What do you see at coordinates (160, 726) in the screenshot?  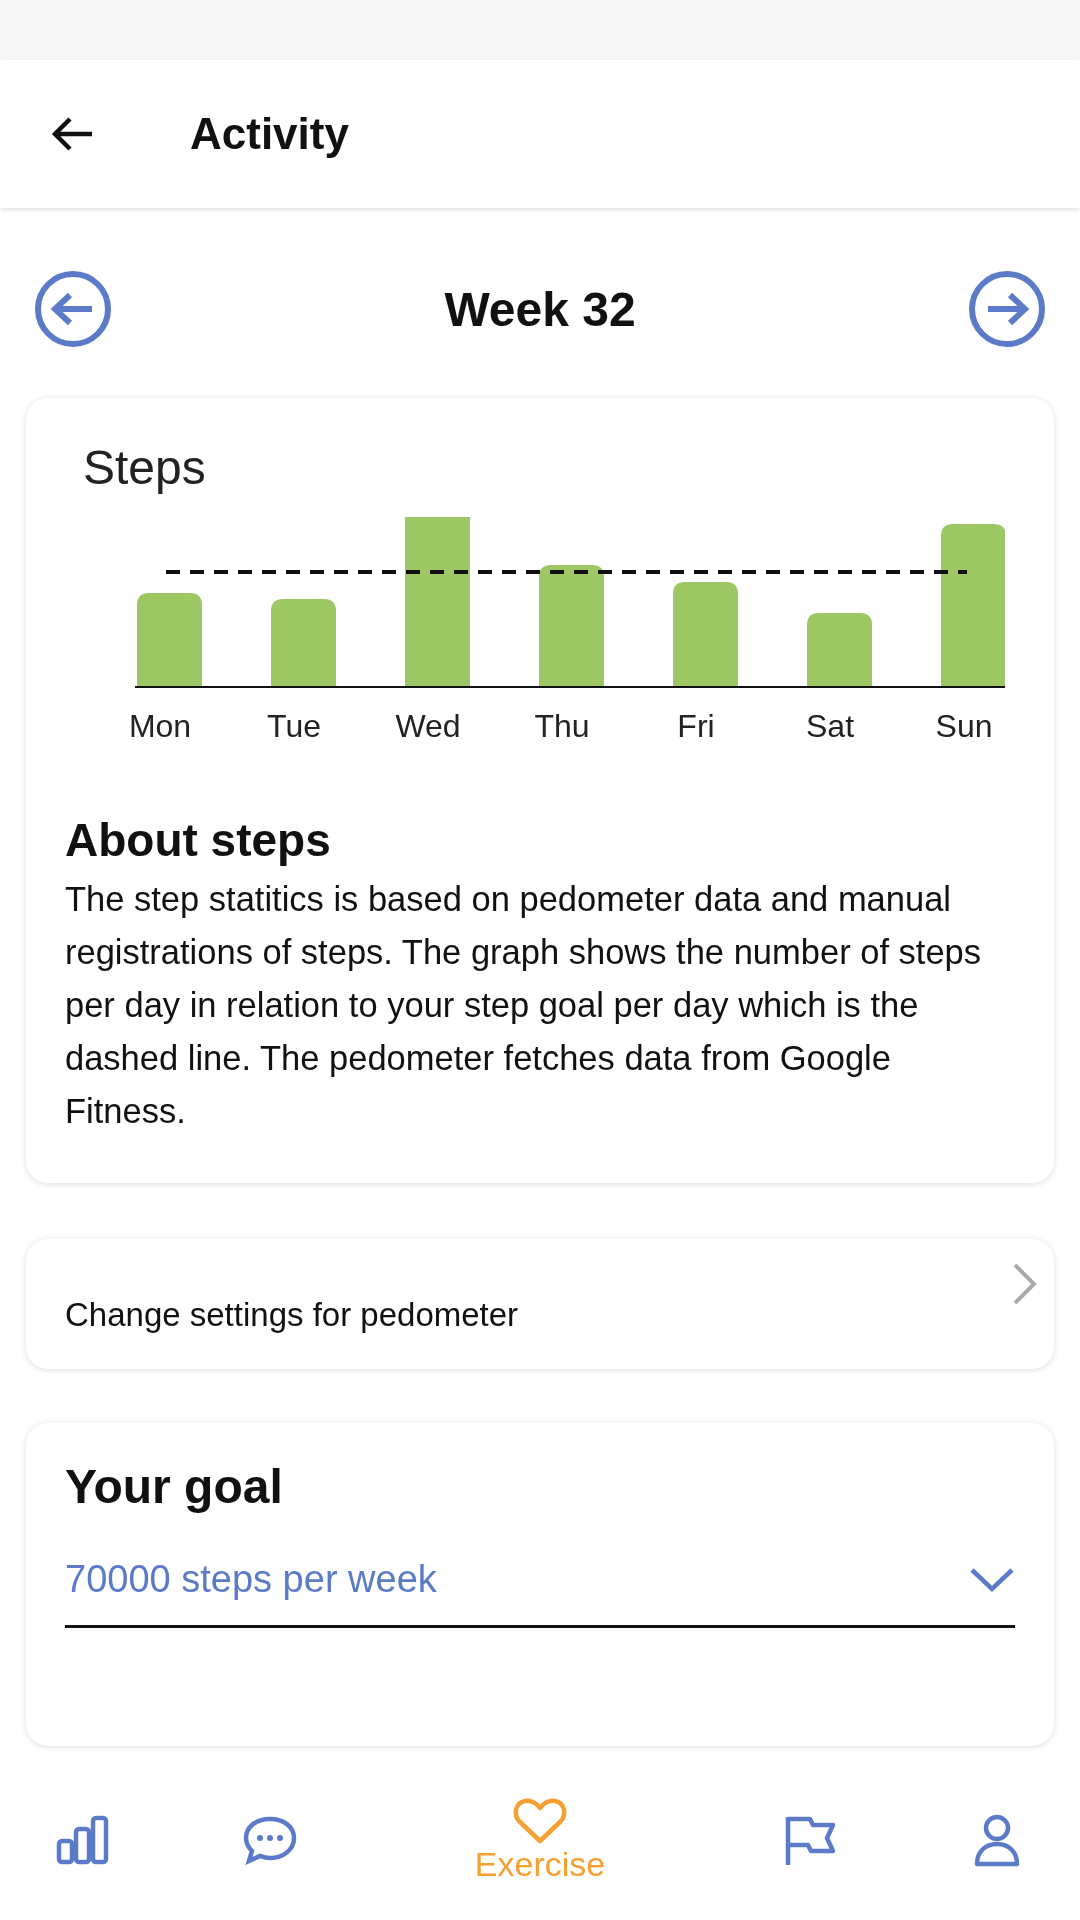 I see `day-label: Mon` at bounding box center [160, 726].